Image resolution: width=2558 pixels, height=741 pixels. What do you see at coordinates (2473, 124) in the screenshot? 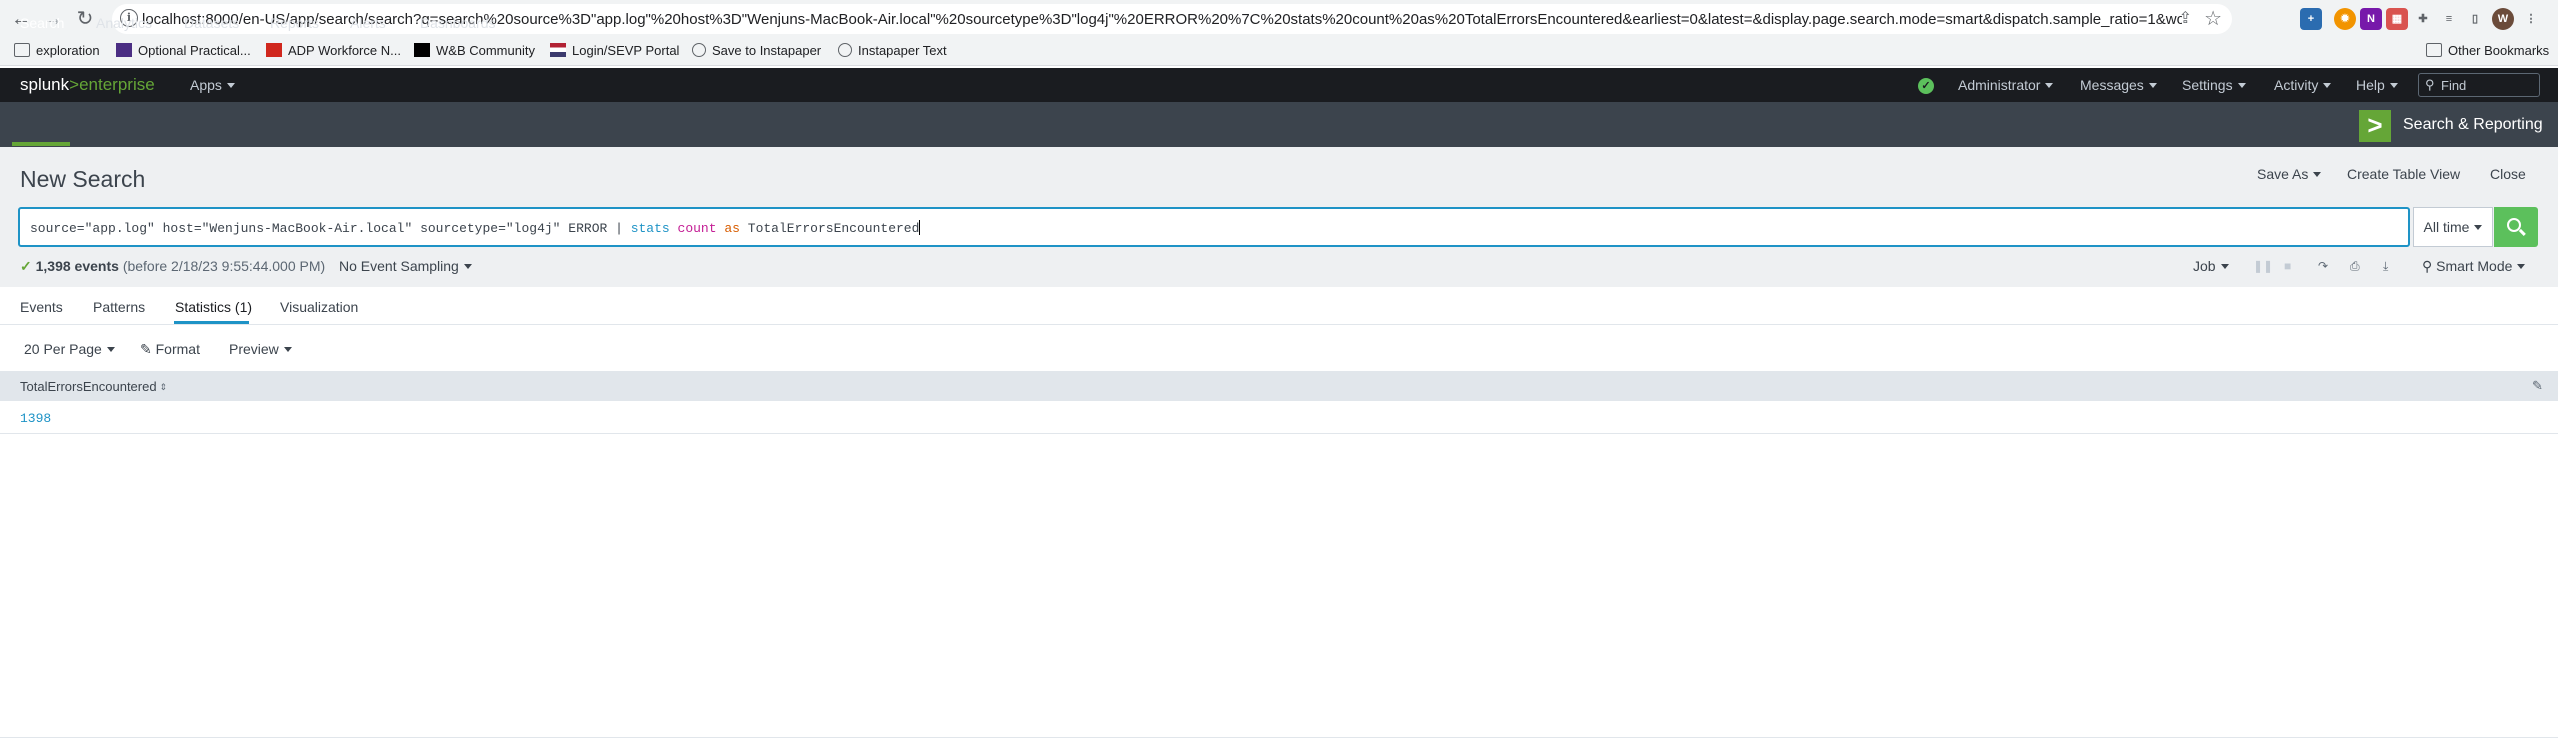
I see `app-title: Search & Reporting` at bounding box center [2473, 124].